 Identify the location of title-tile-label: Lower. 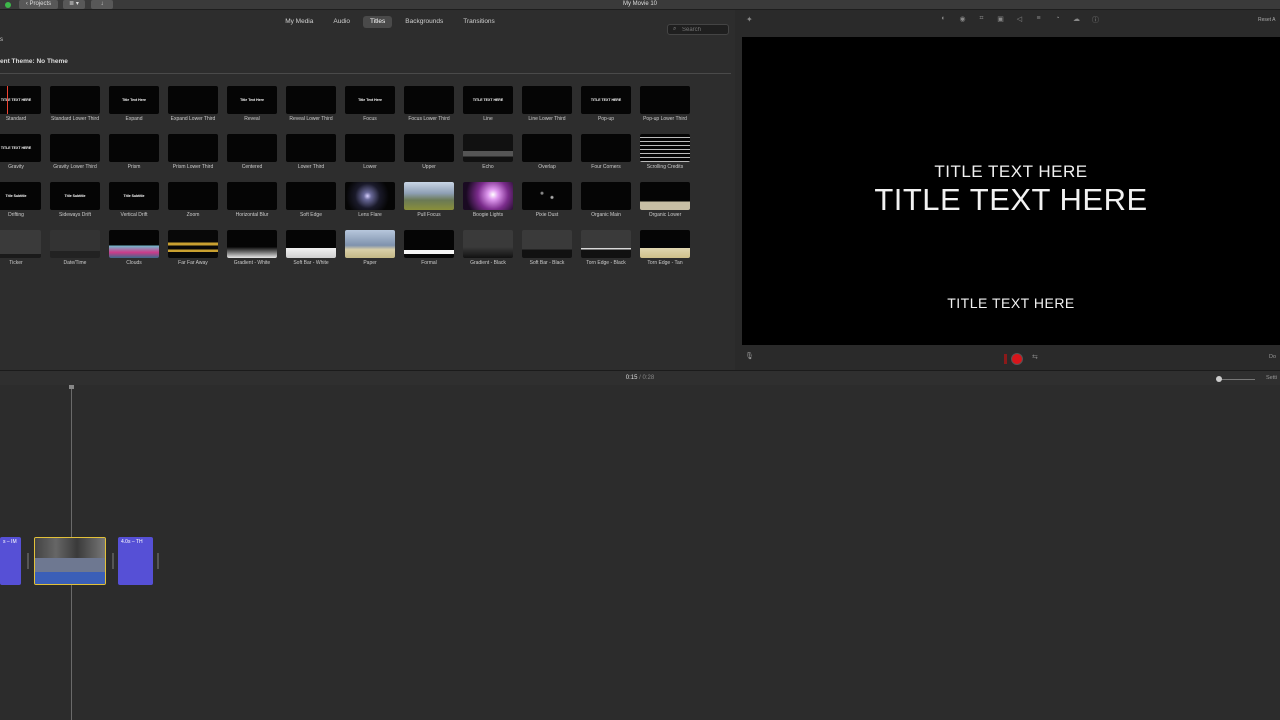
(370, 167).